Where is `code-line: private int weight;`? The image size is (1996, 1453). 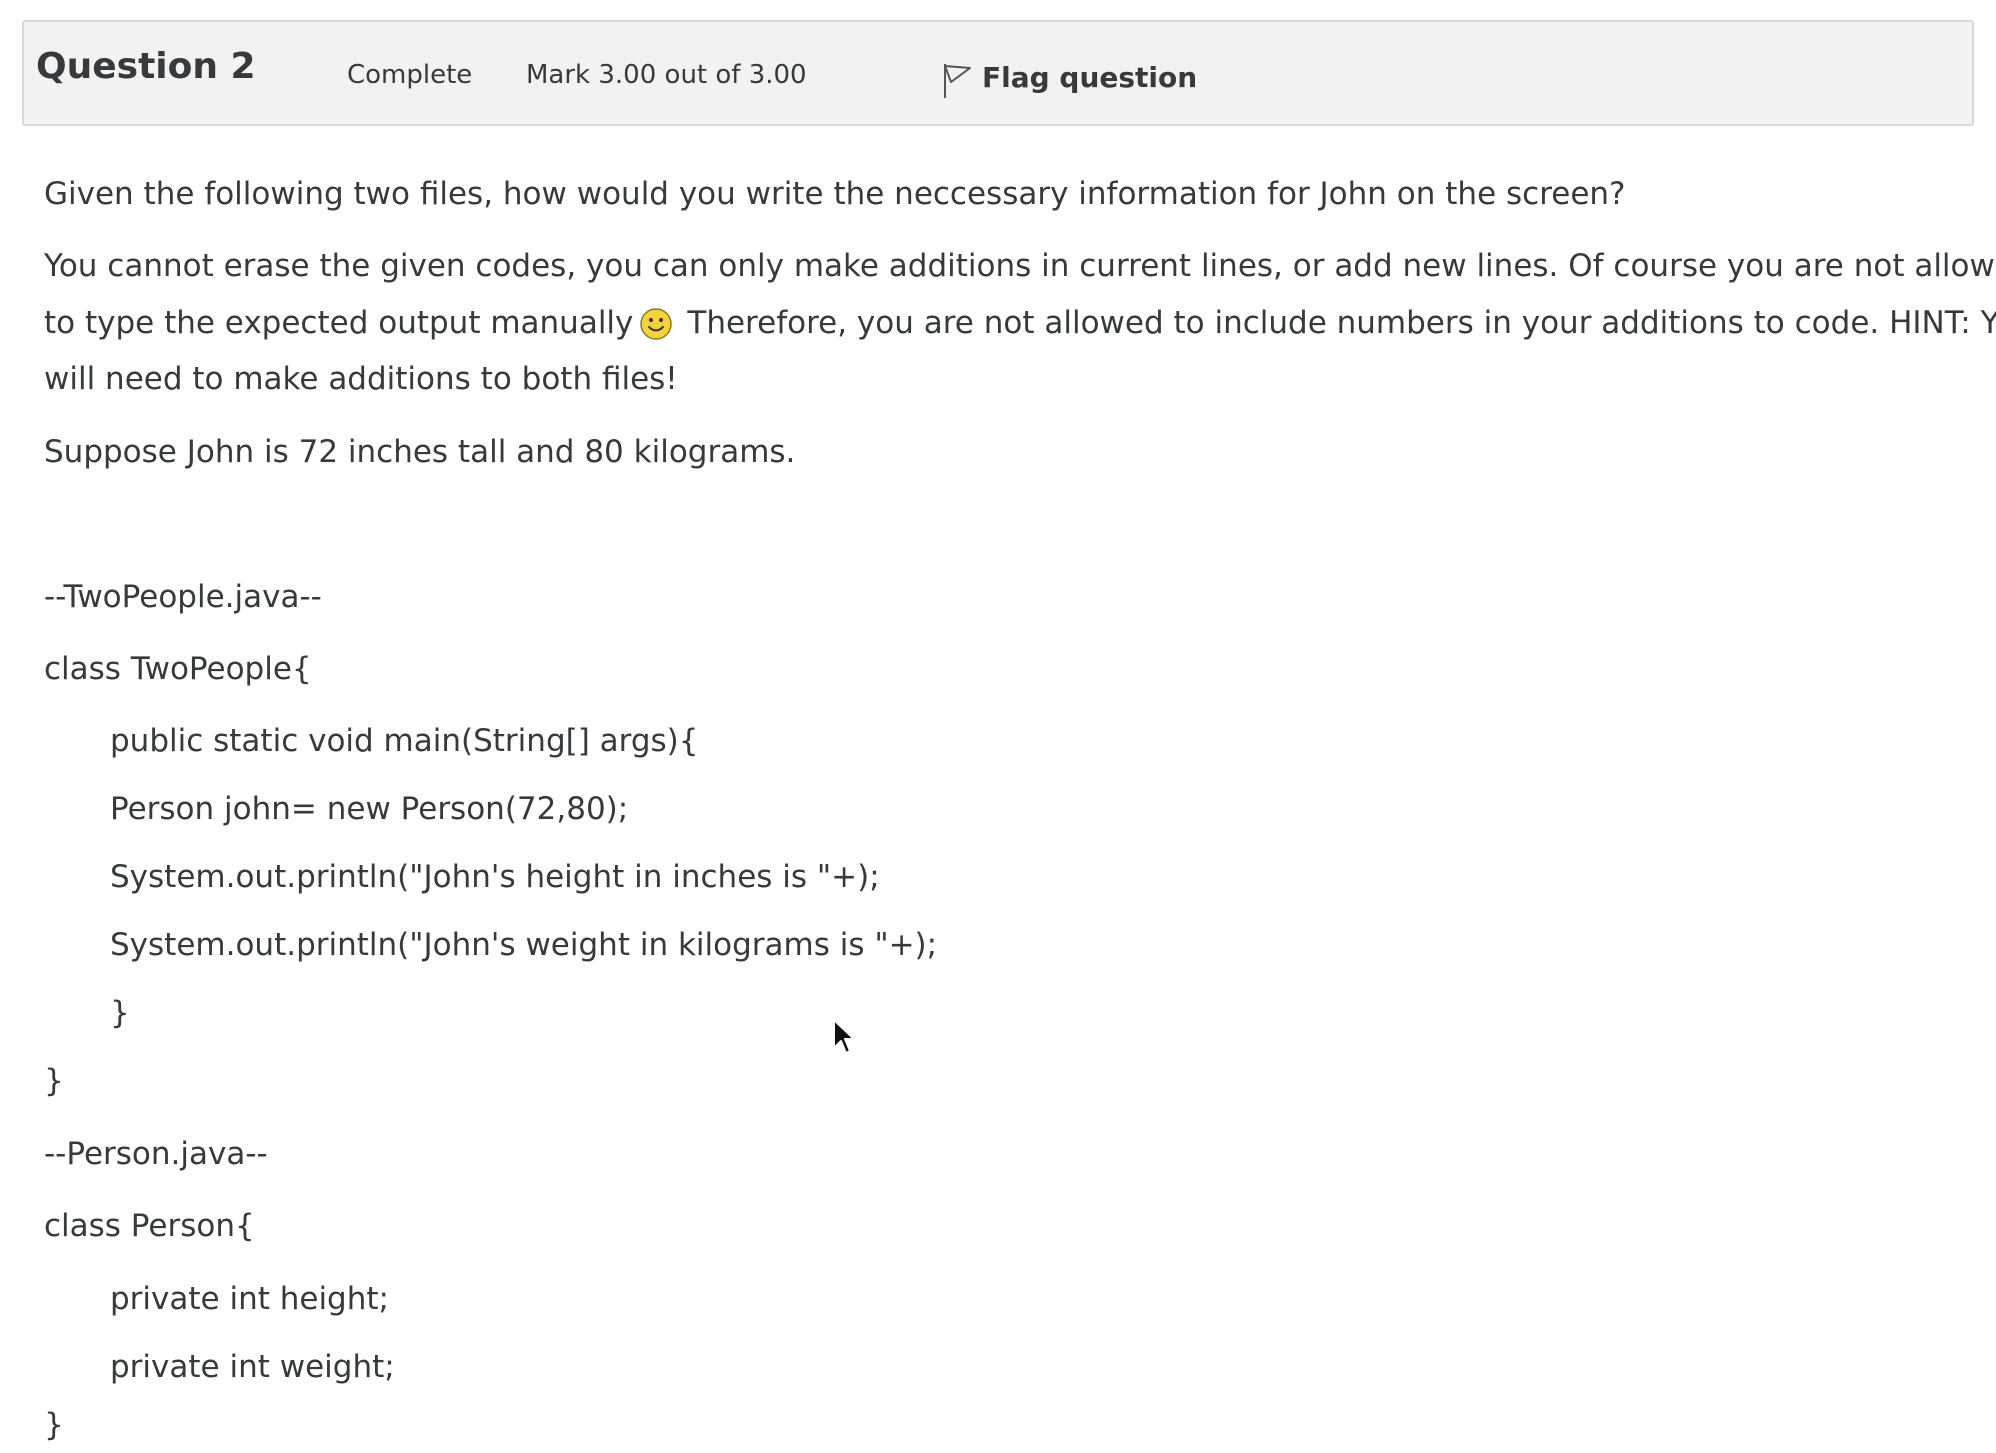 code-line: private int weight; is located at coordinates (252, 1367).